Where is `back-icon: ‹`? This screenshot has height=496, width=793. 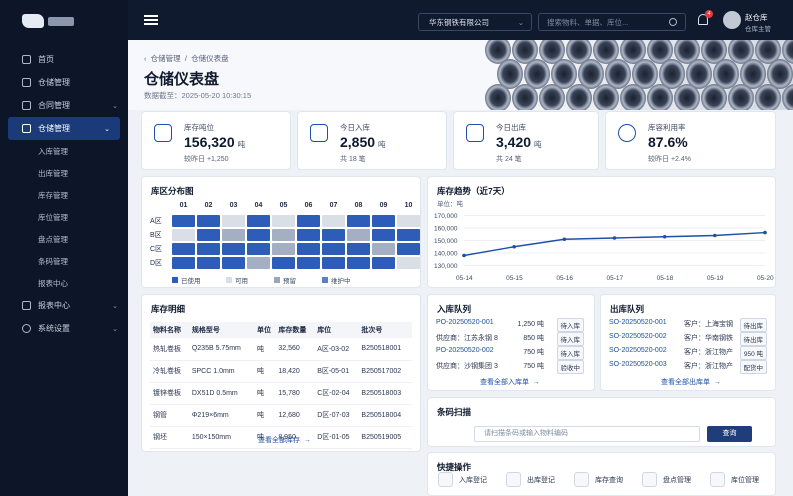 back-icon: ‹ is located at coordinates (145, 58).